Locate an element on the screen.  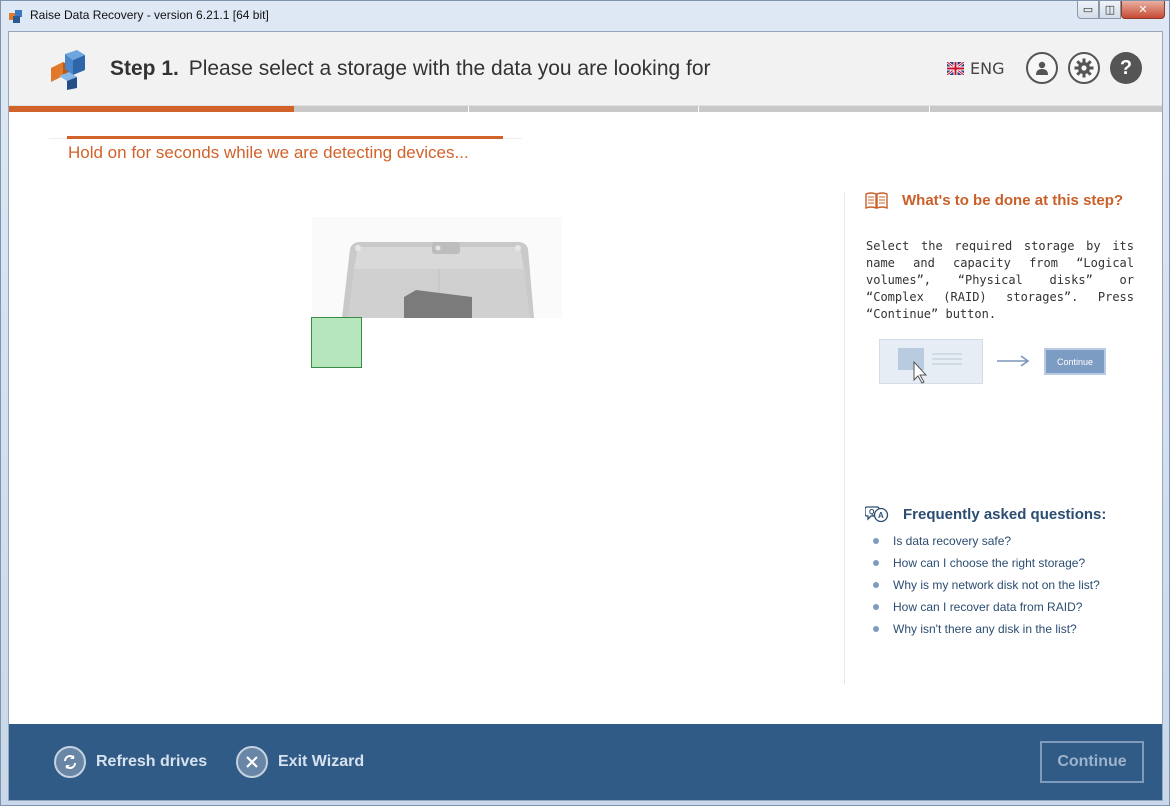
refresh-drives-button: Refresh drives is located at coordinates (130, 762).